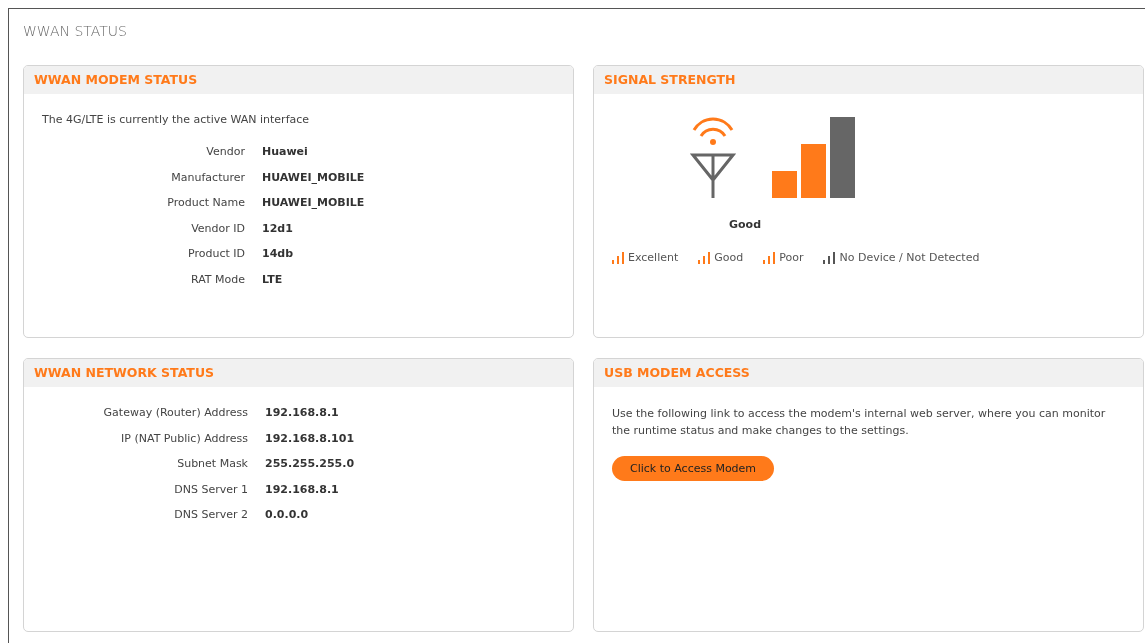  What do you see at coordinates (217, 228) in the screenshot?
I see `field-label: Vendor ID` at bounding box center [217, 228].